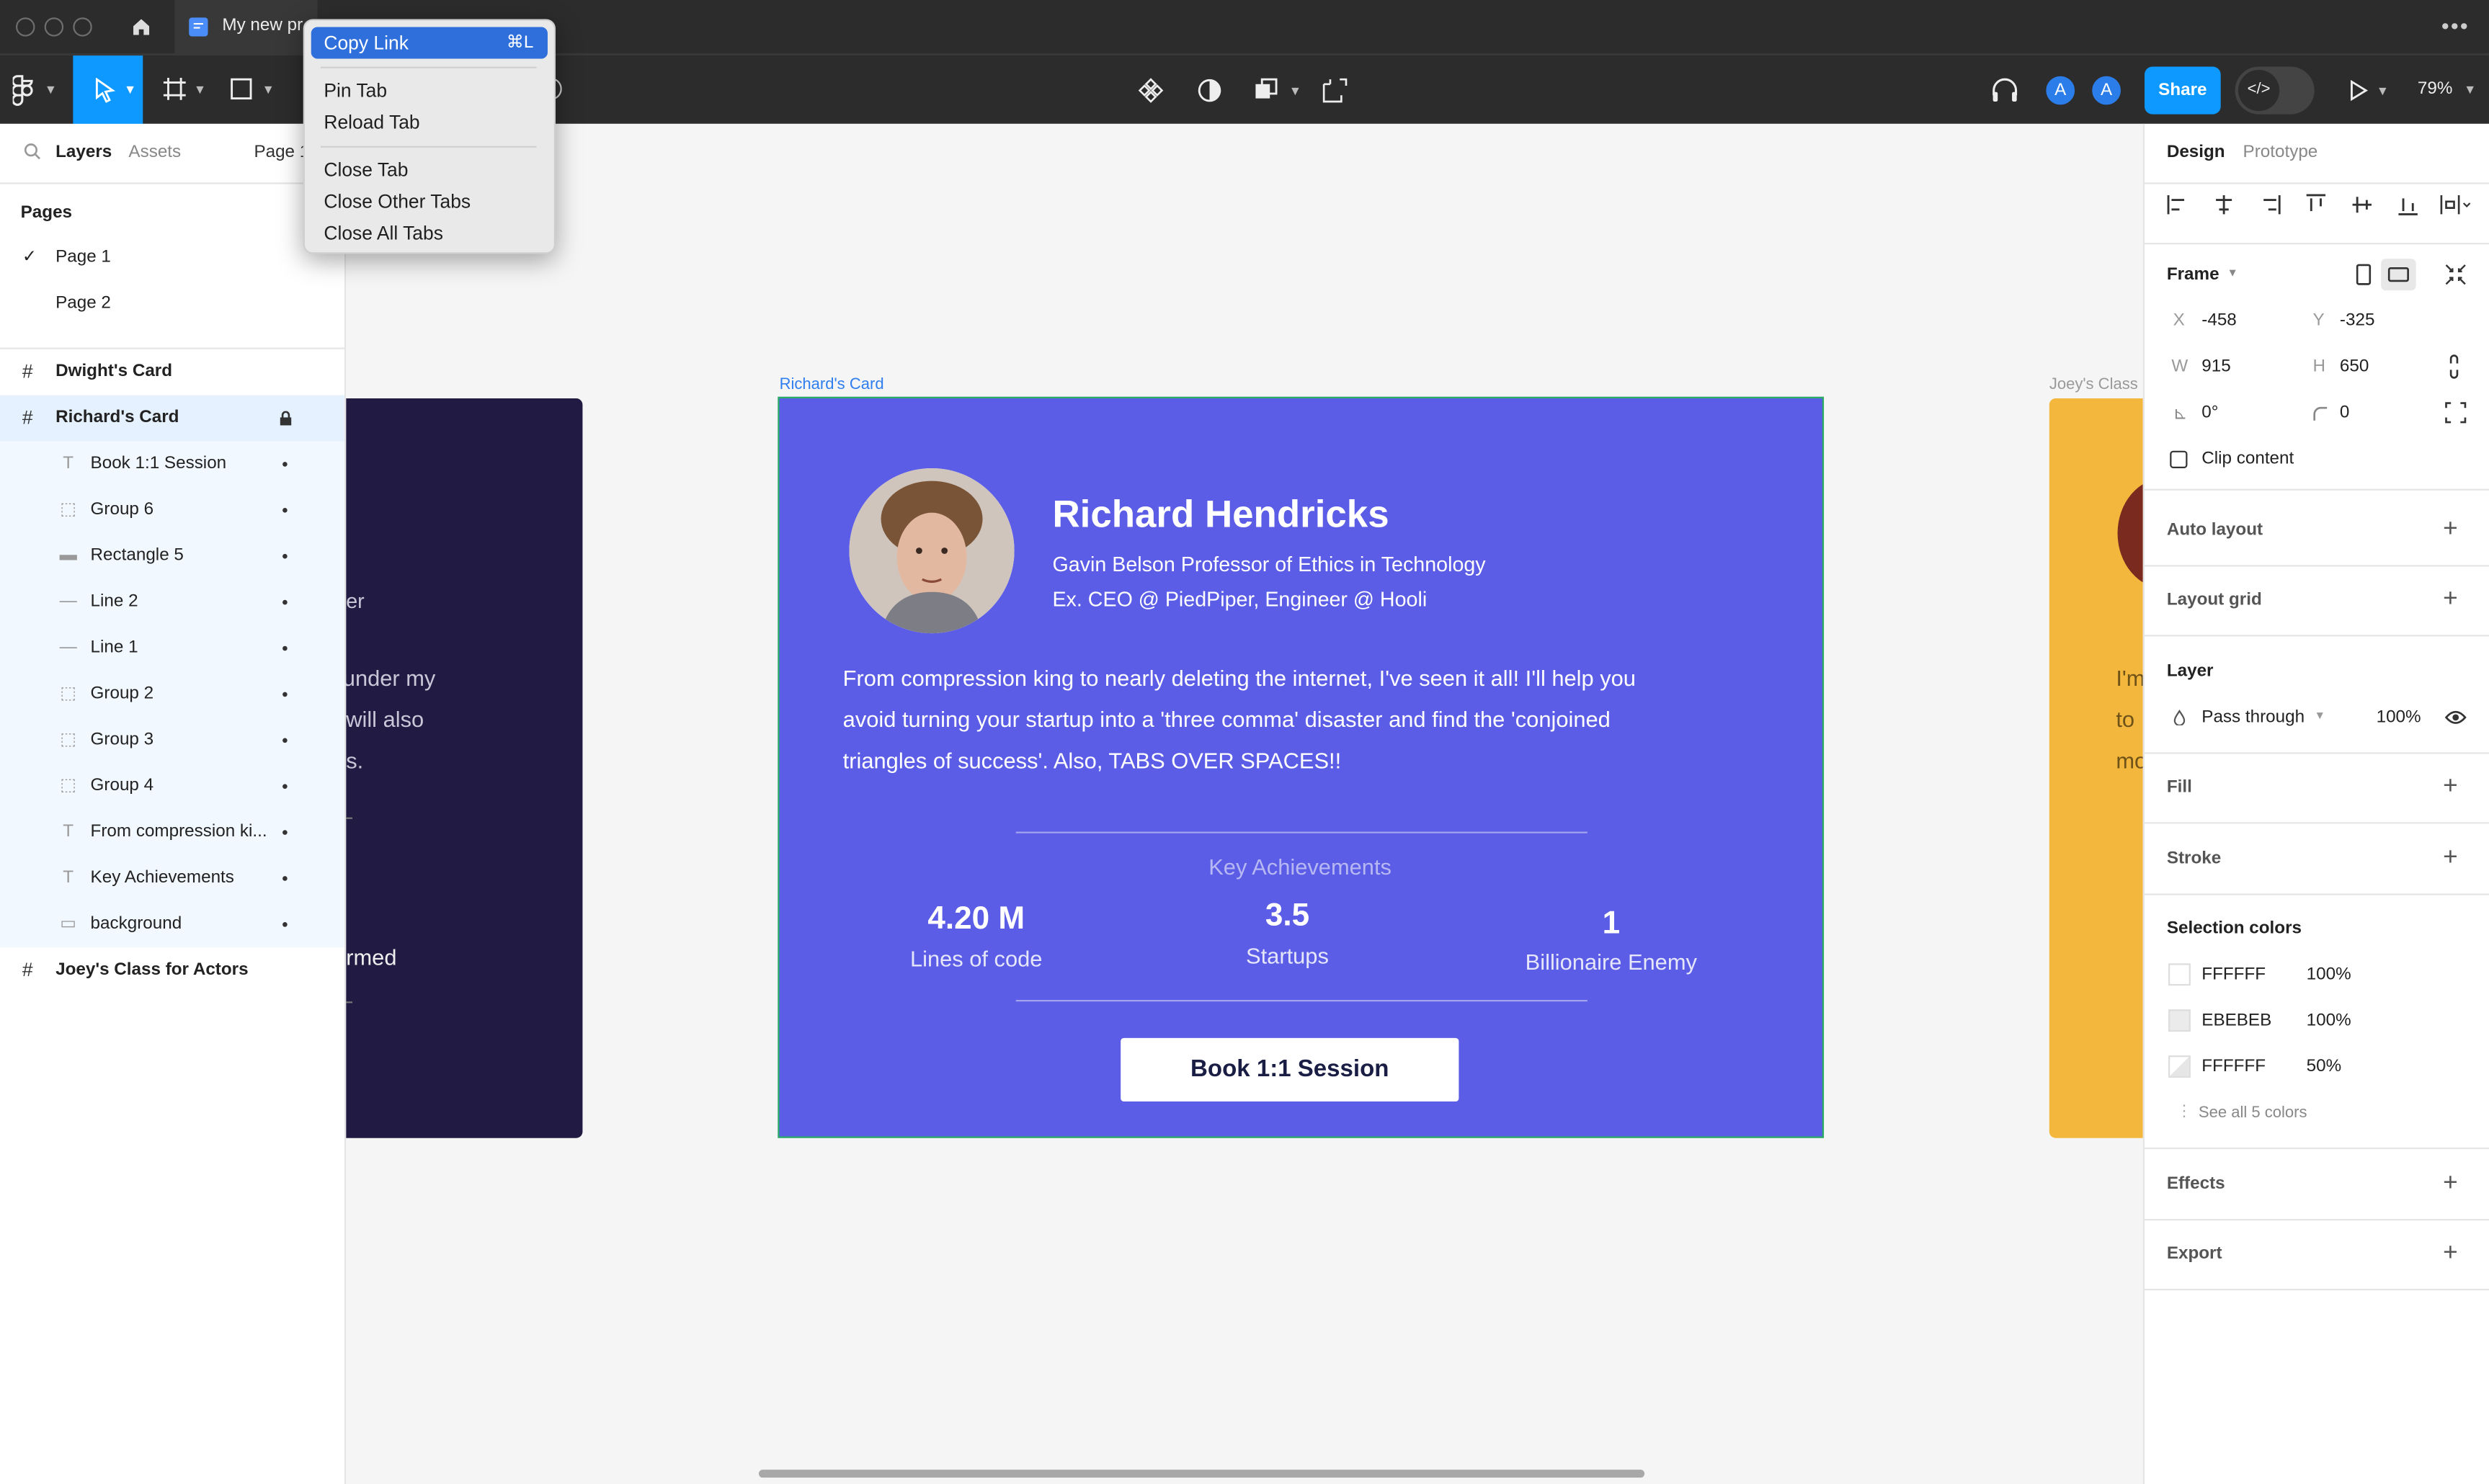  I want to click on audio-button, so click(2004, 94).